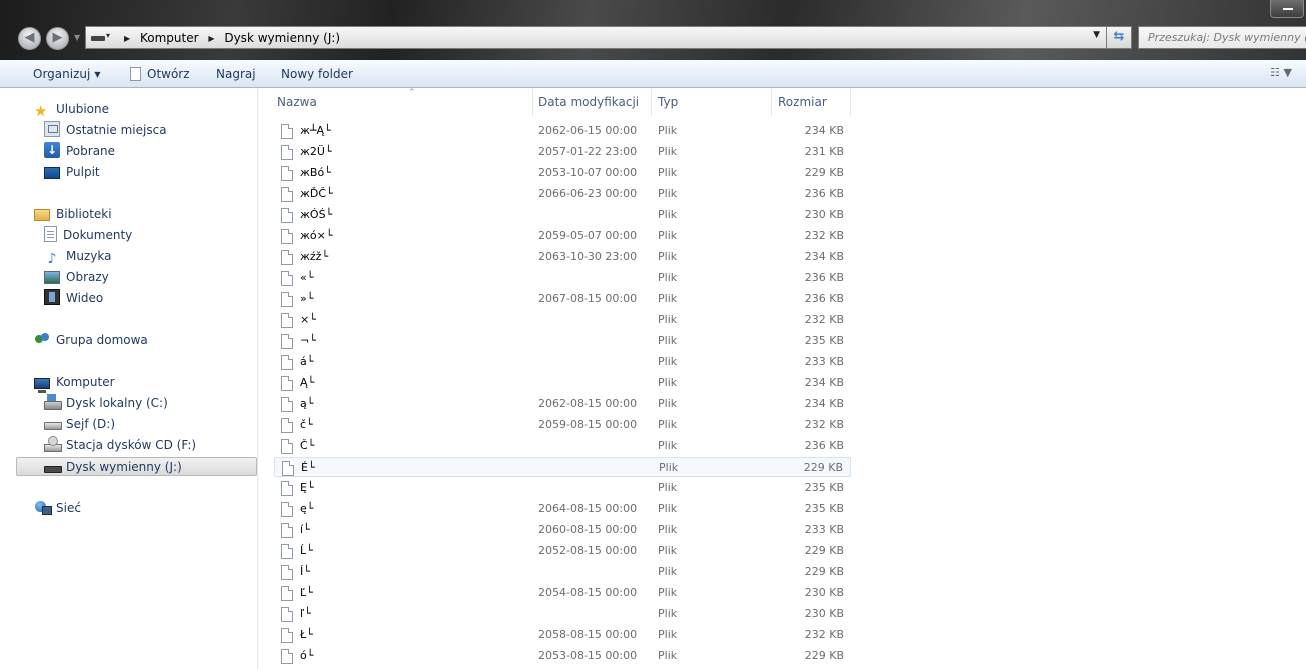 This screenshot has height=669, width=1306. I want to click on new-folder-button: Nowy folder, so click(317, 74).